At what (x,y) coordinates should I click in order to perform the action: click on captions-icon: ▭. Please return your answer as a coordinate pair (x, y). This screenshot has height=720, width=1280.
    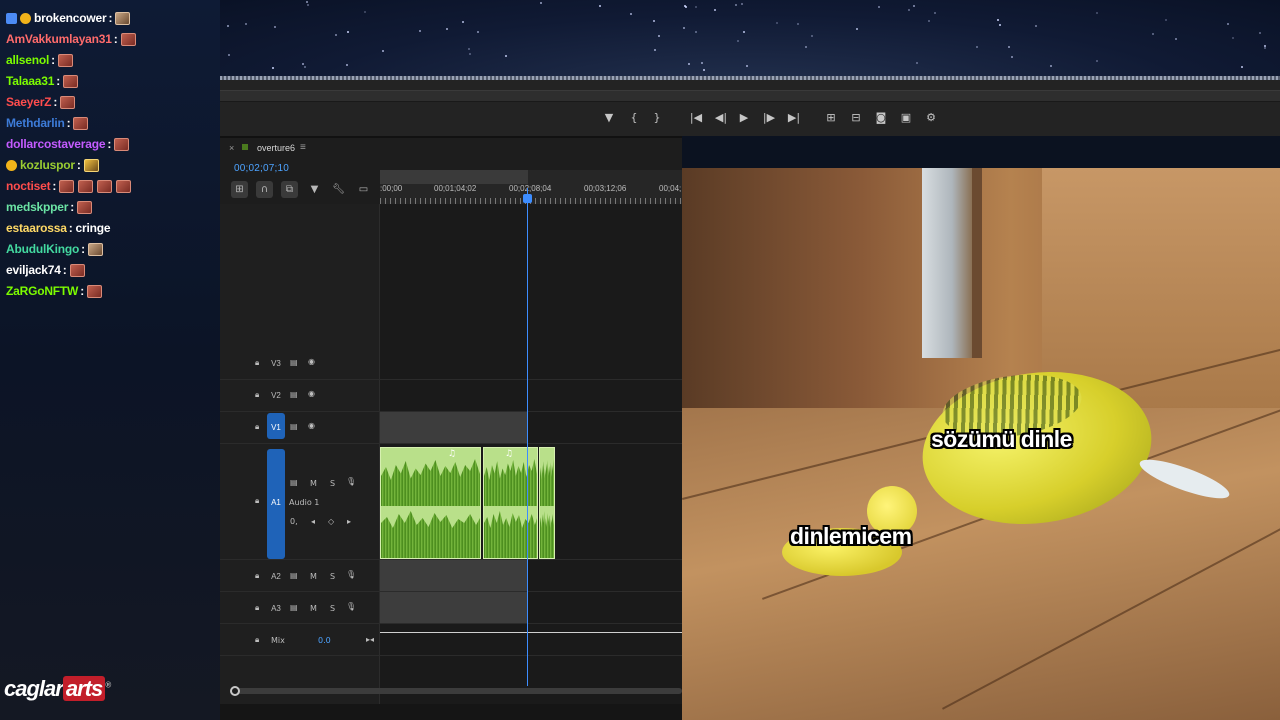
    Looking at the image, I should click on (363, 189).